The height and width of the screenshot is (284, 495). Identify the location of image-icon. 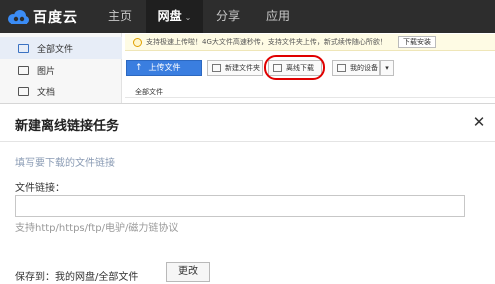
(23, 70).